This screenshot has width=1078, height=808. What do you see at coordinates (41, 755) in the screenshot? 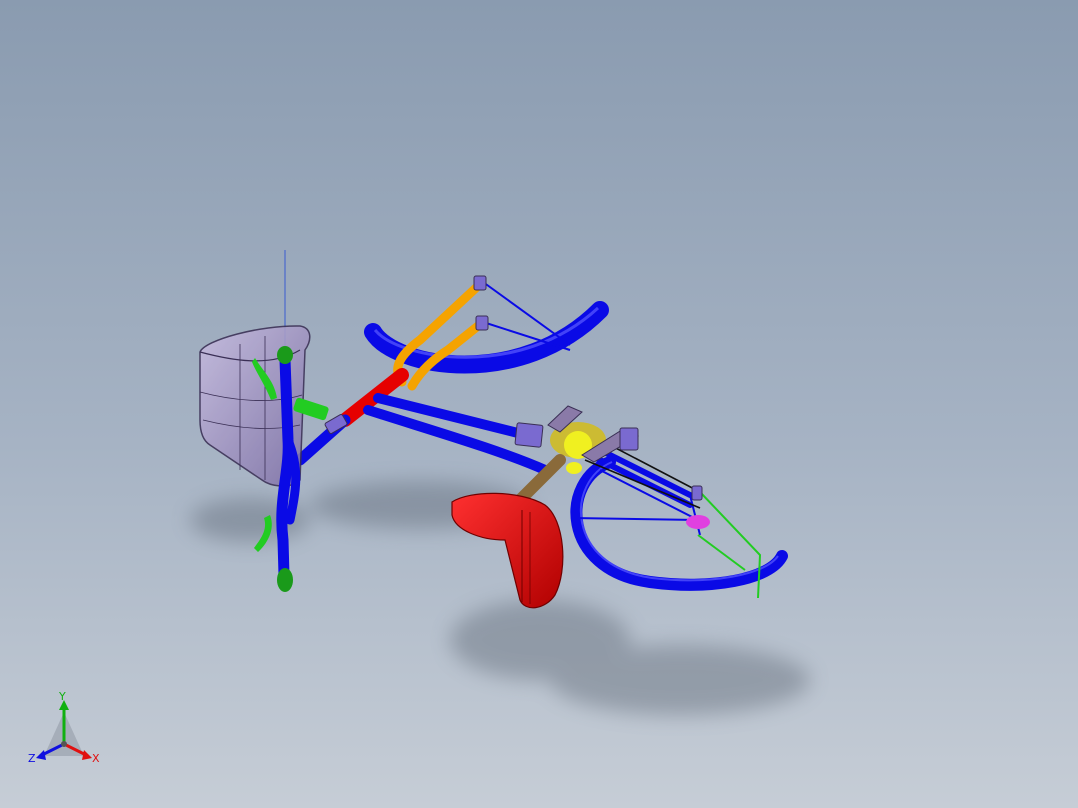
I see `z-axis-head` at bounding box center [41, 755].